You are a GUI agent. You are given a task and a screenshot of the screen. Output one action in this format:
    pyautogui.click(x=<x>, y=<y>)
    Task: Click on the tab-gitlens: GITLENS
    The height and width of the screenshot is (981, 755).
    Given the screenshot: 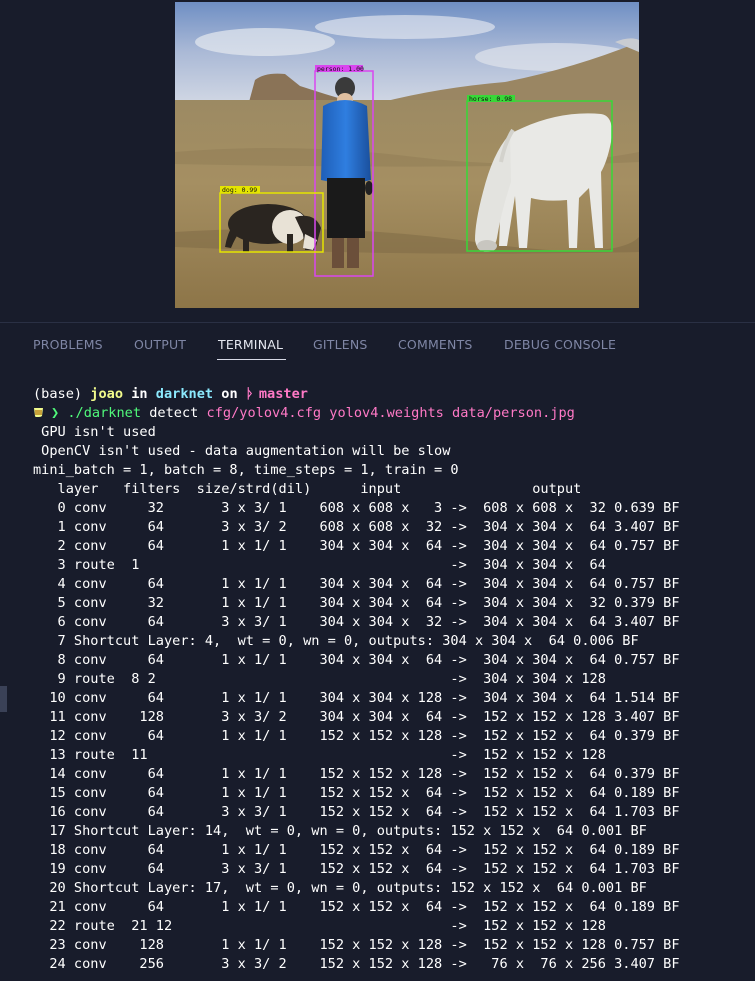 What is the action you would take?
    pyautogui.click(x=340, y=344)
    